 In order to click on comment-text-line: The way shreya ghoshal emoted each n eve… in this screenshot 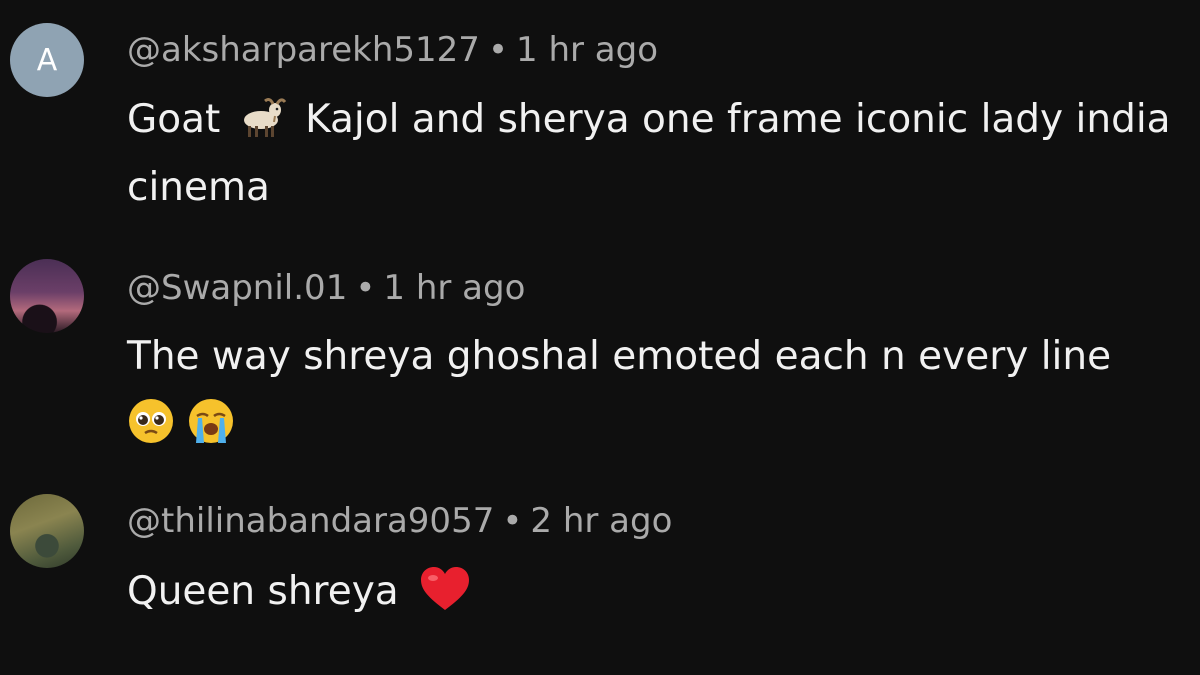, I will do `click(619, 356)`.